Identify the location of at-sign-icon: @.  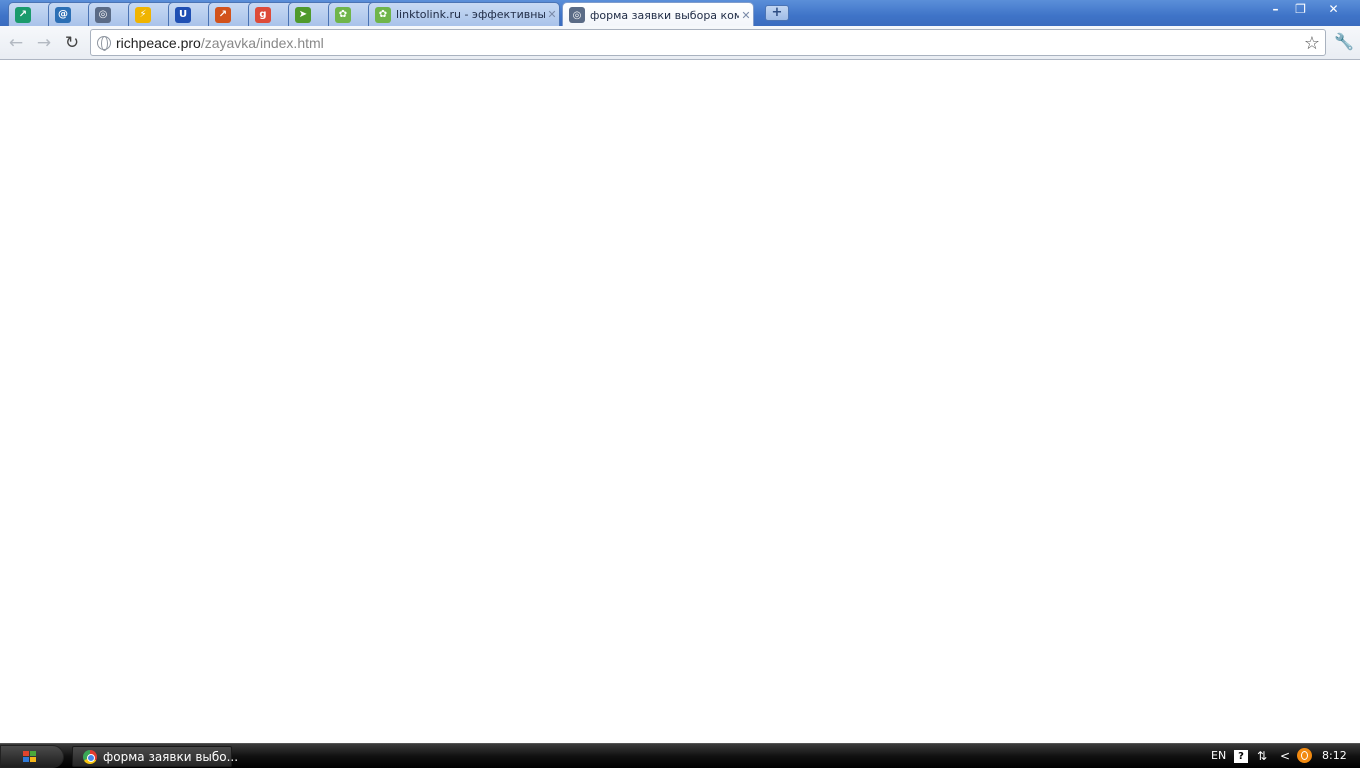
(63, 14).